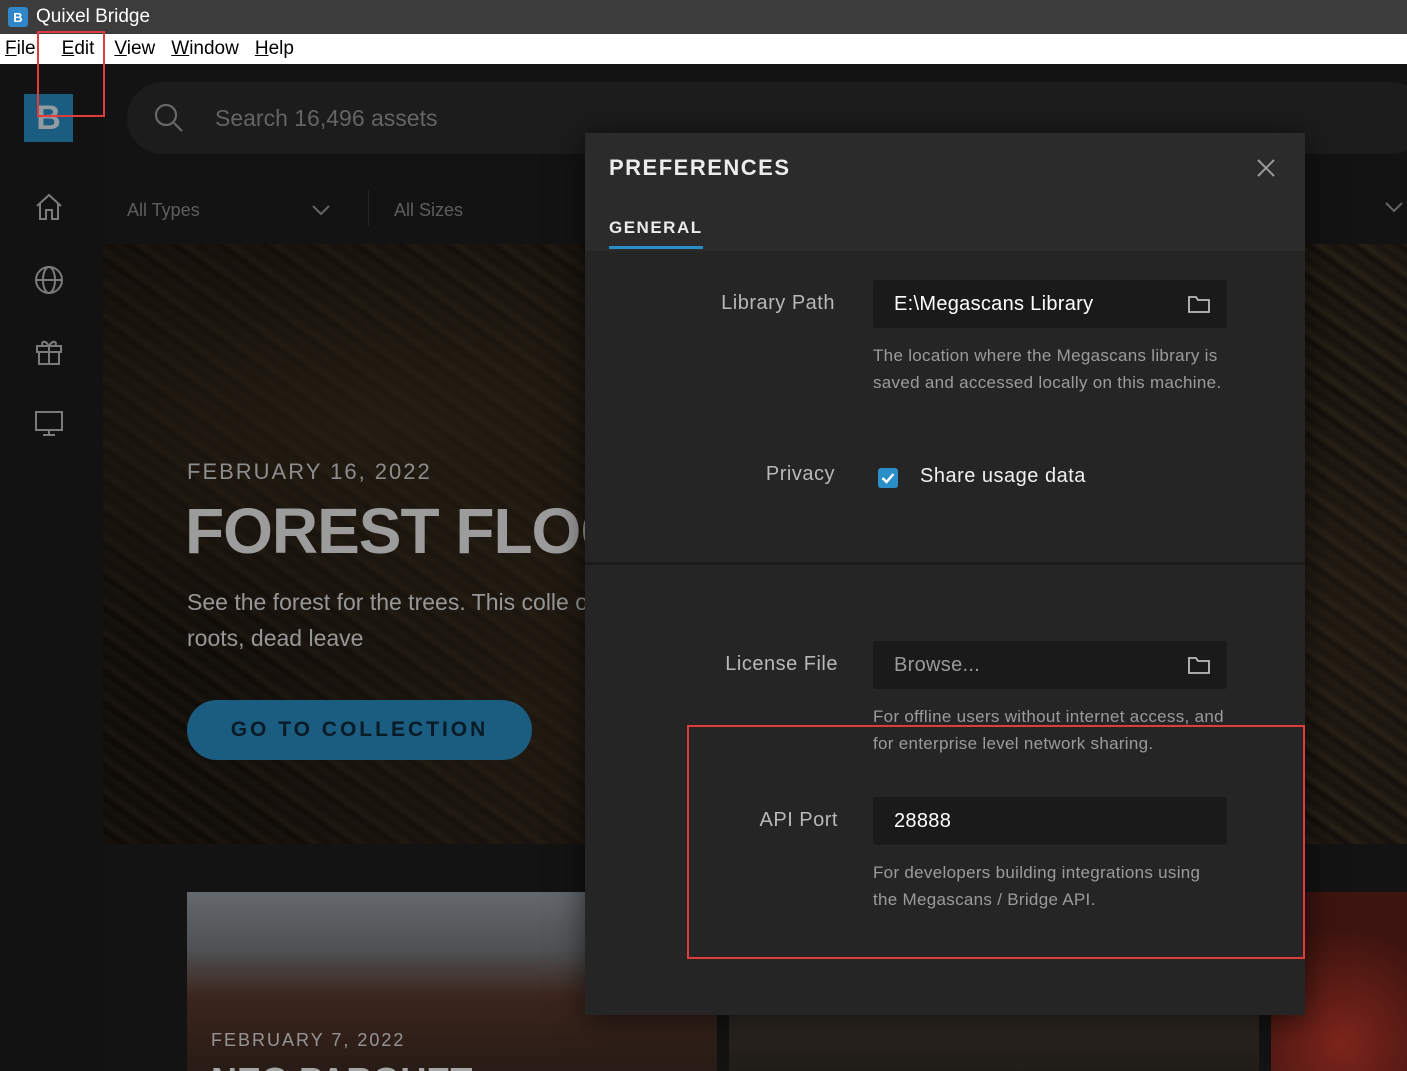  What do you see at coordinates (798, 820) in the screenshot?
I see `api-port-label: API Port` at bounding box center [798, 820].